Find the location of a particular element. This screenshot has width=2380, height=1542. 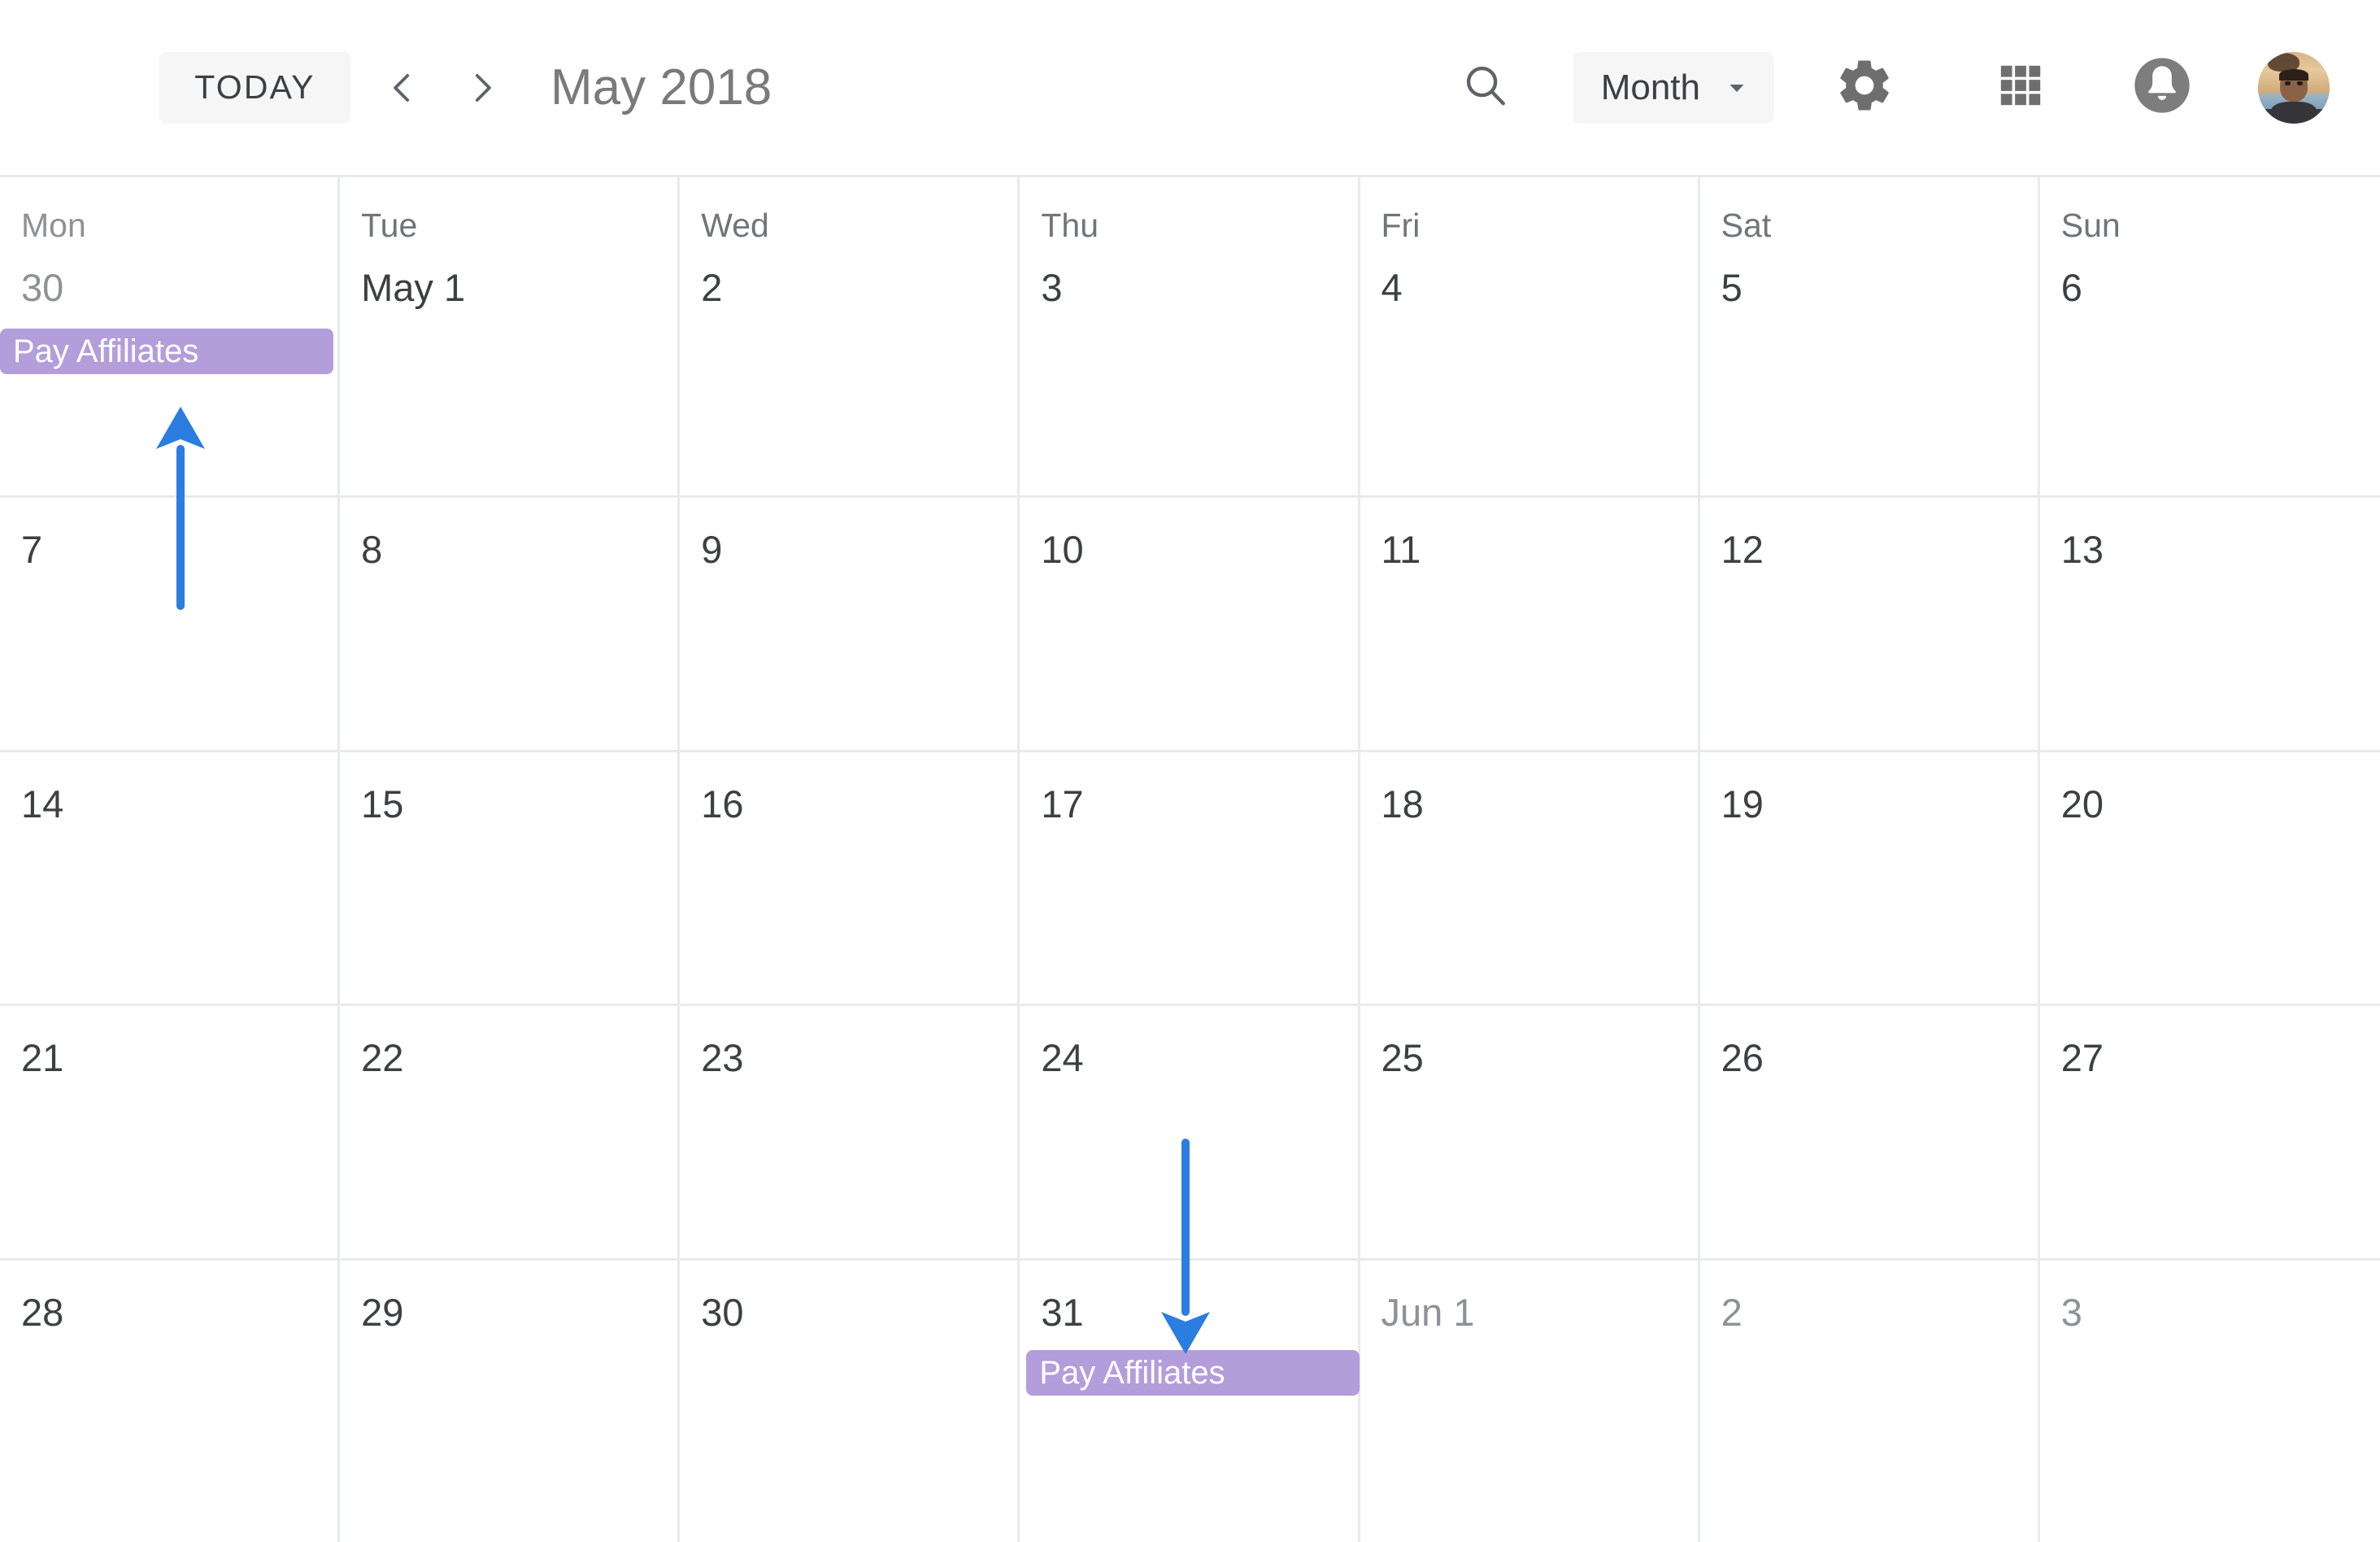

previous-month-button is located at coordinates (402, 88).